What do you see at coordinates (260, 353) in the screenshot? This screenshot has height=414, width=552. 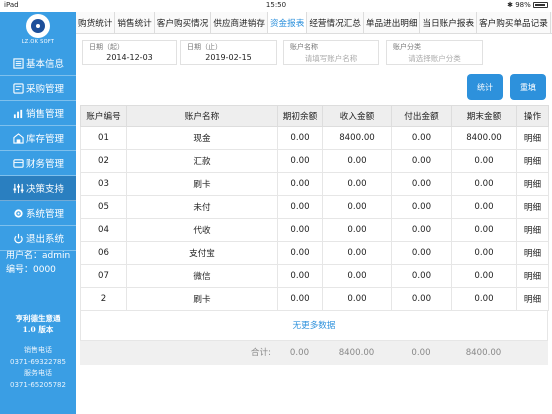 I see `totals-label: 合计:` at bounding box center [260, 353].